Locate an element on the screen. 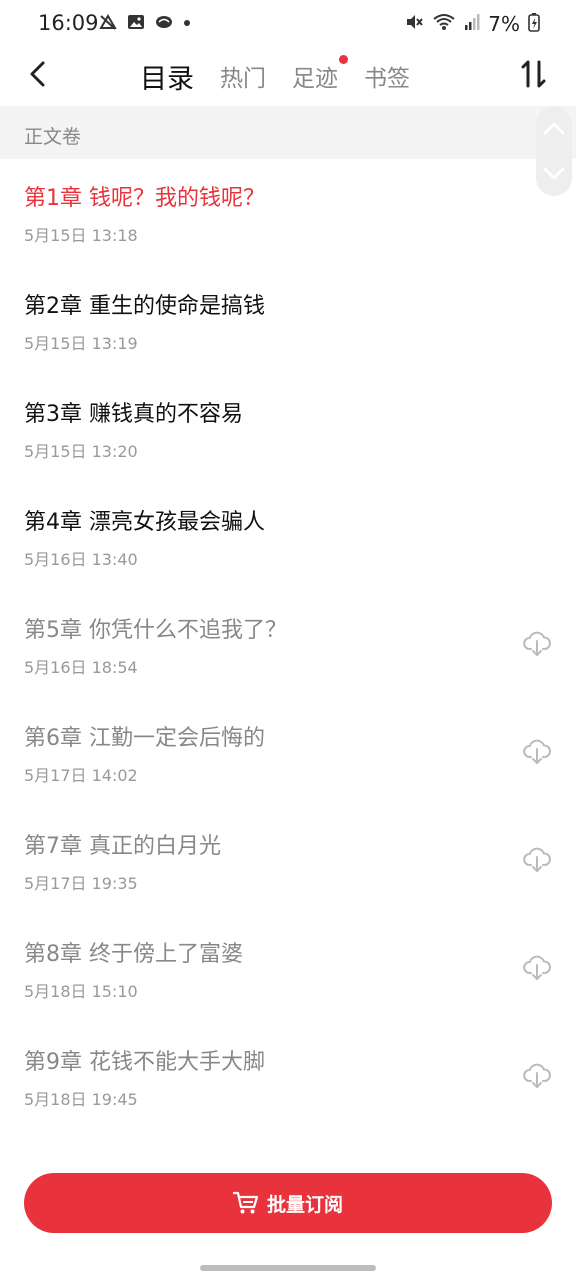 The width and height of the screenshot is (576, 1280). cloud-app-icon is located at coordinates (164, 24).